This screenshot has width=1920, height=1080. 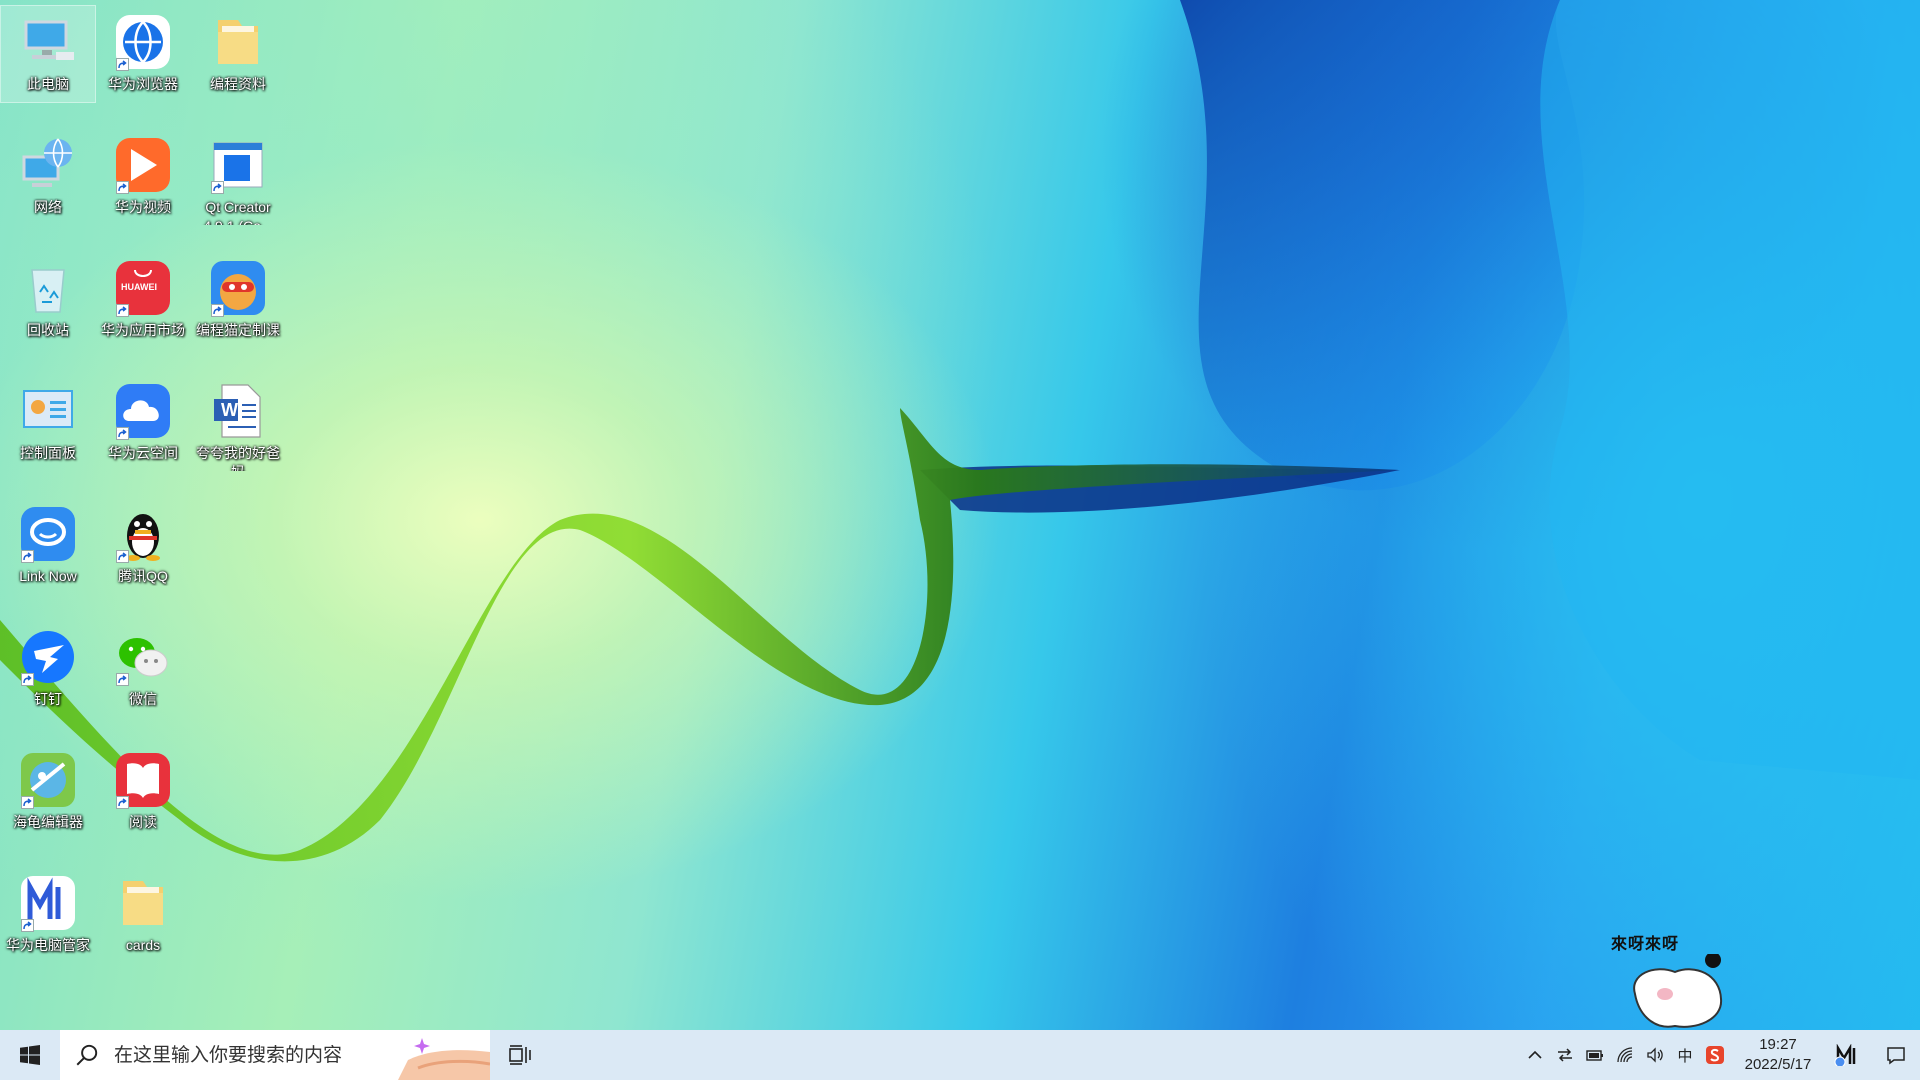 I want to click on desktop-icon-word-document: W 夸夸我的好爸妈, so click(x=238, y=423).